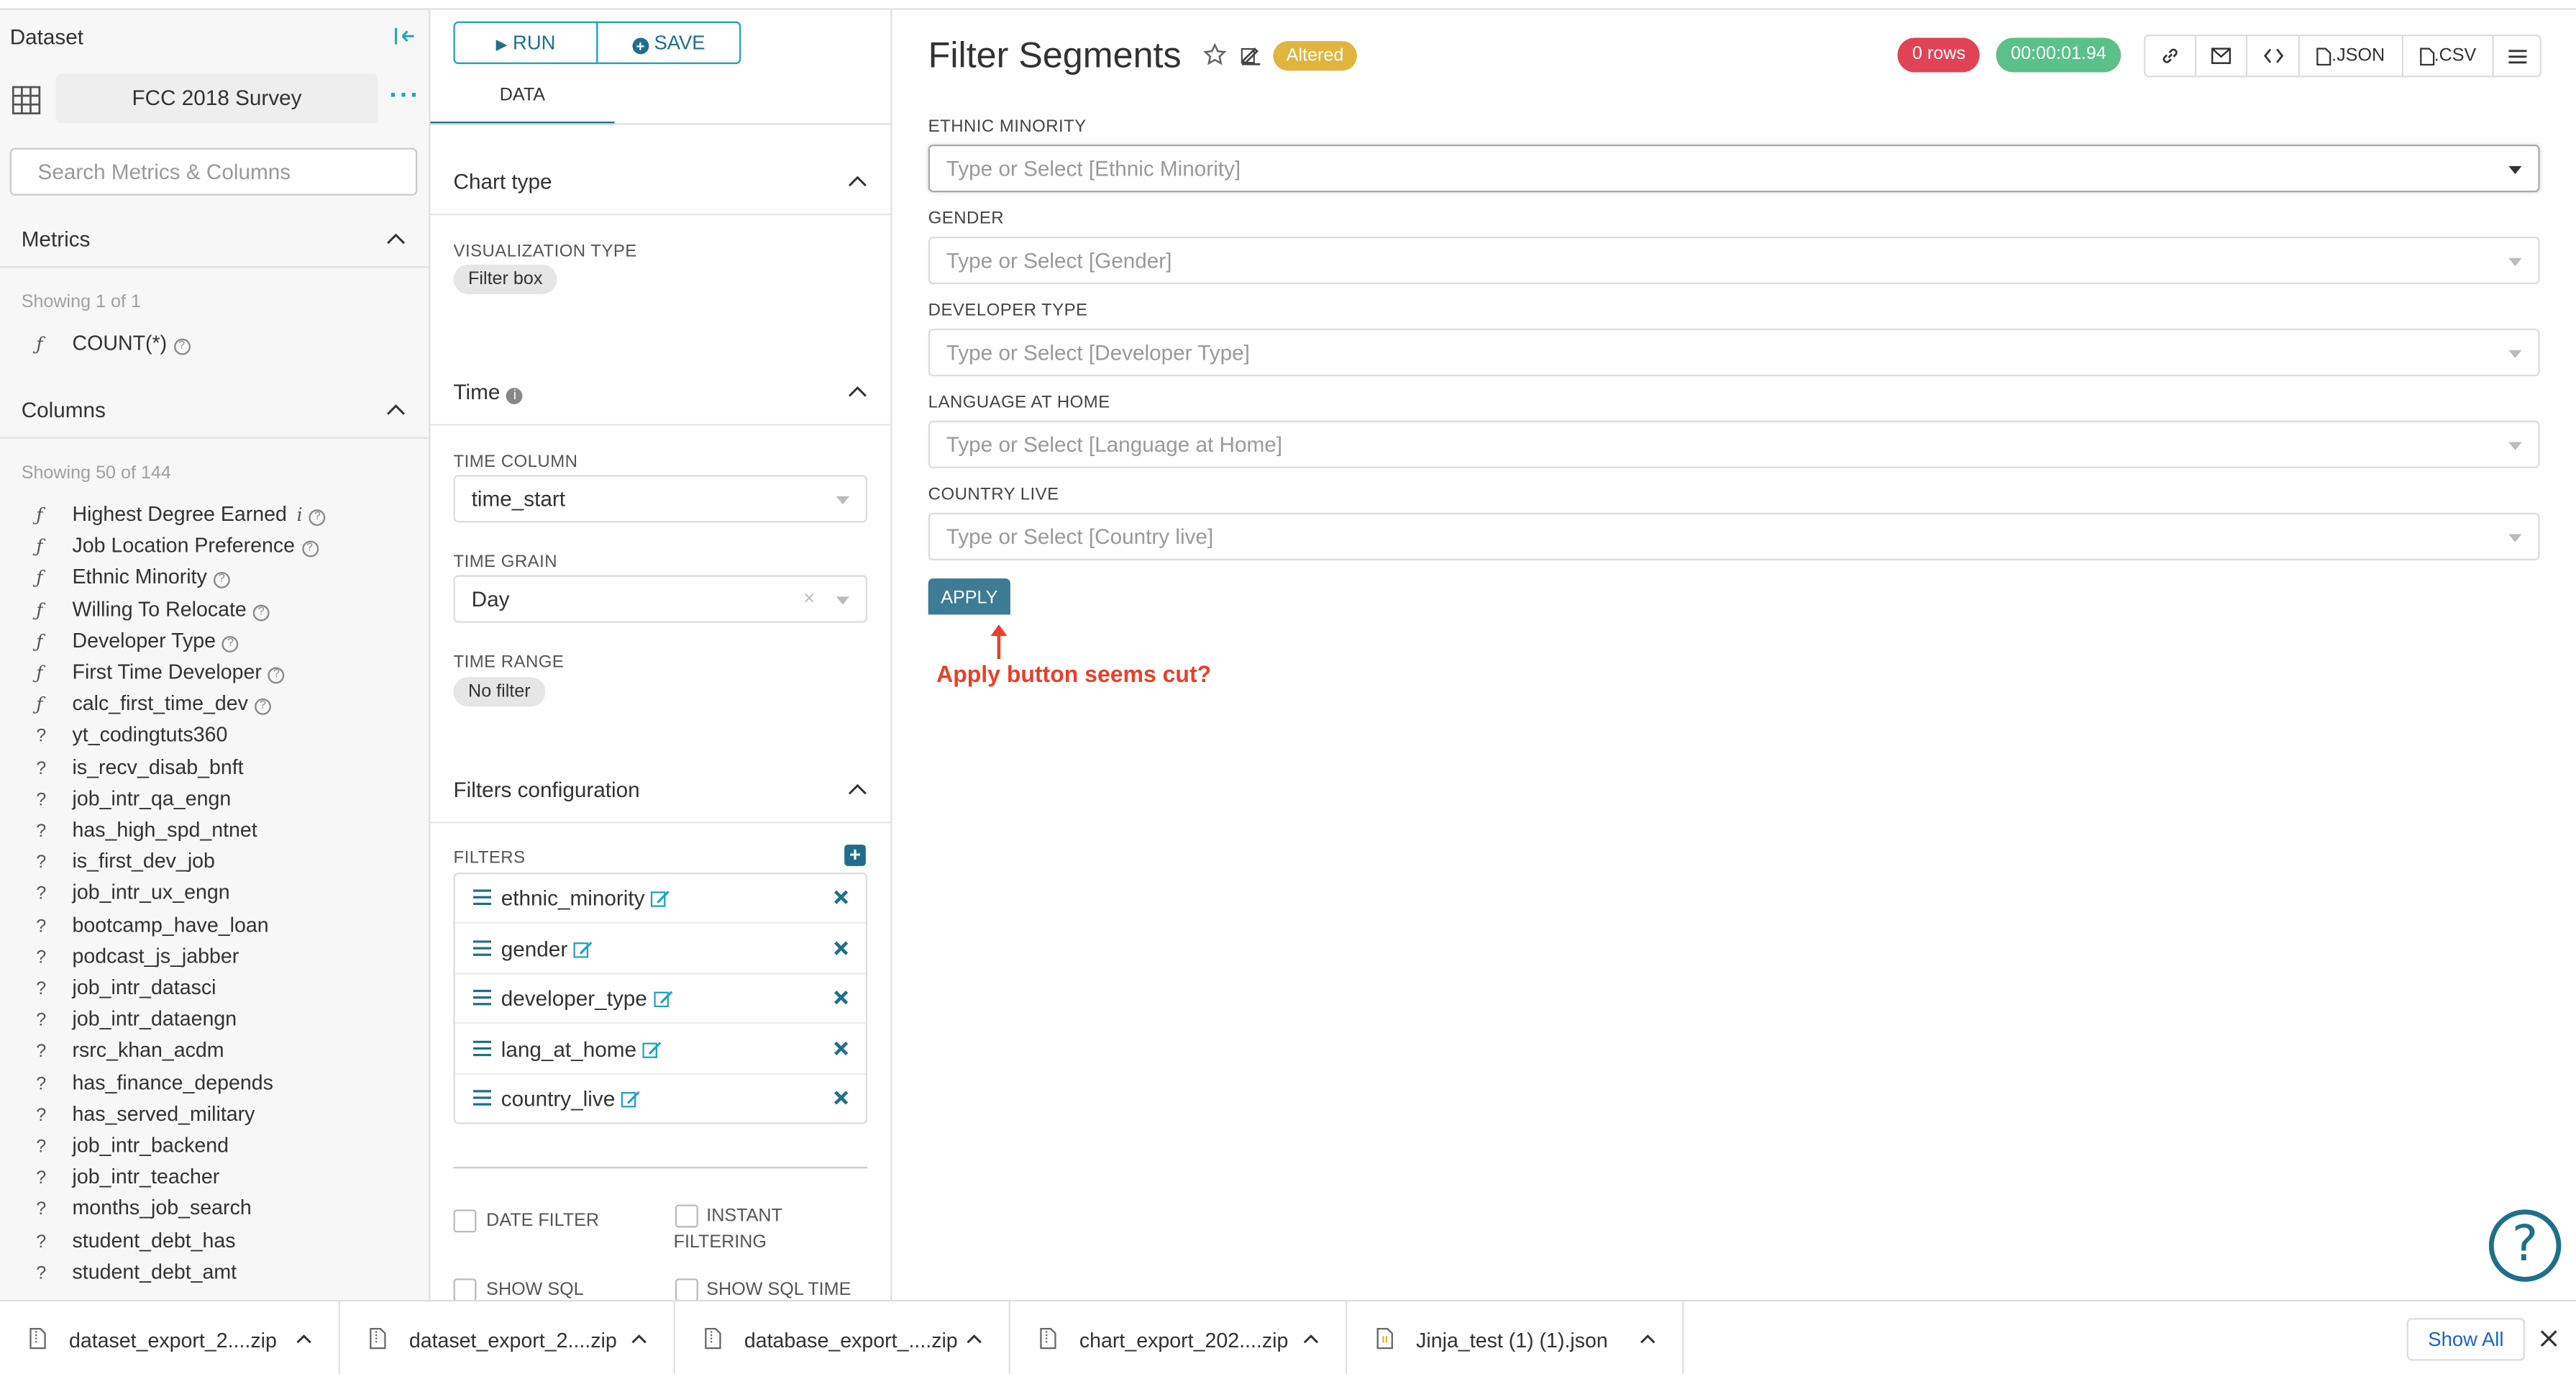 Image resolution: width=2576 pixels, height=1374 pixels. Describe the element at coordinates (2549, 1338) in the screenshot. I see `close-icon` at that location.